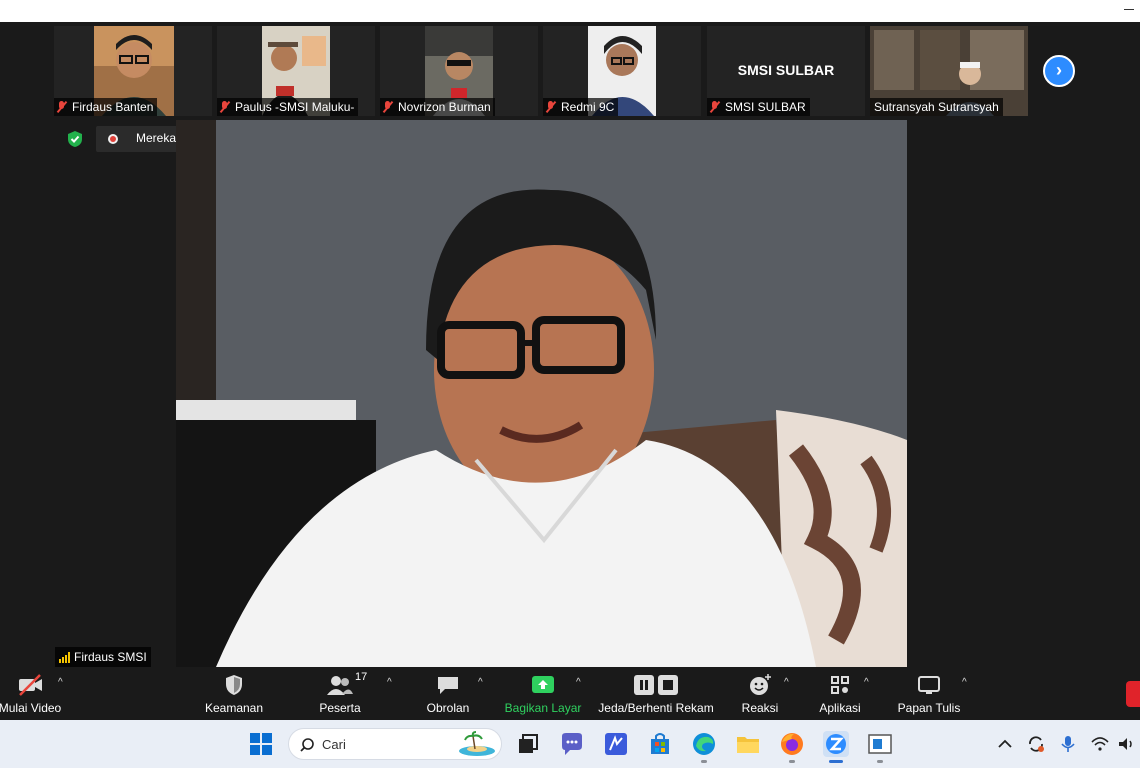 The image size is (1140, 768). Describe the element at coordinates (543, 684) in the screenshot. I see `share-screen-icon` at that location.